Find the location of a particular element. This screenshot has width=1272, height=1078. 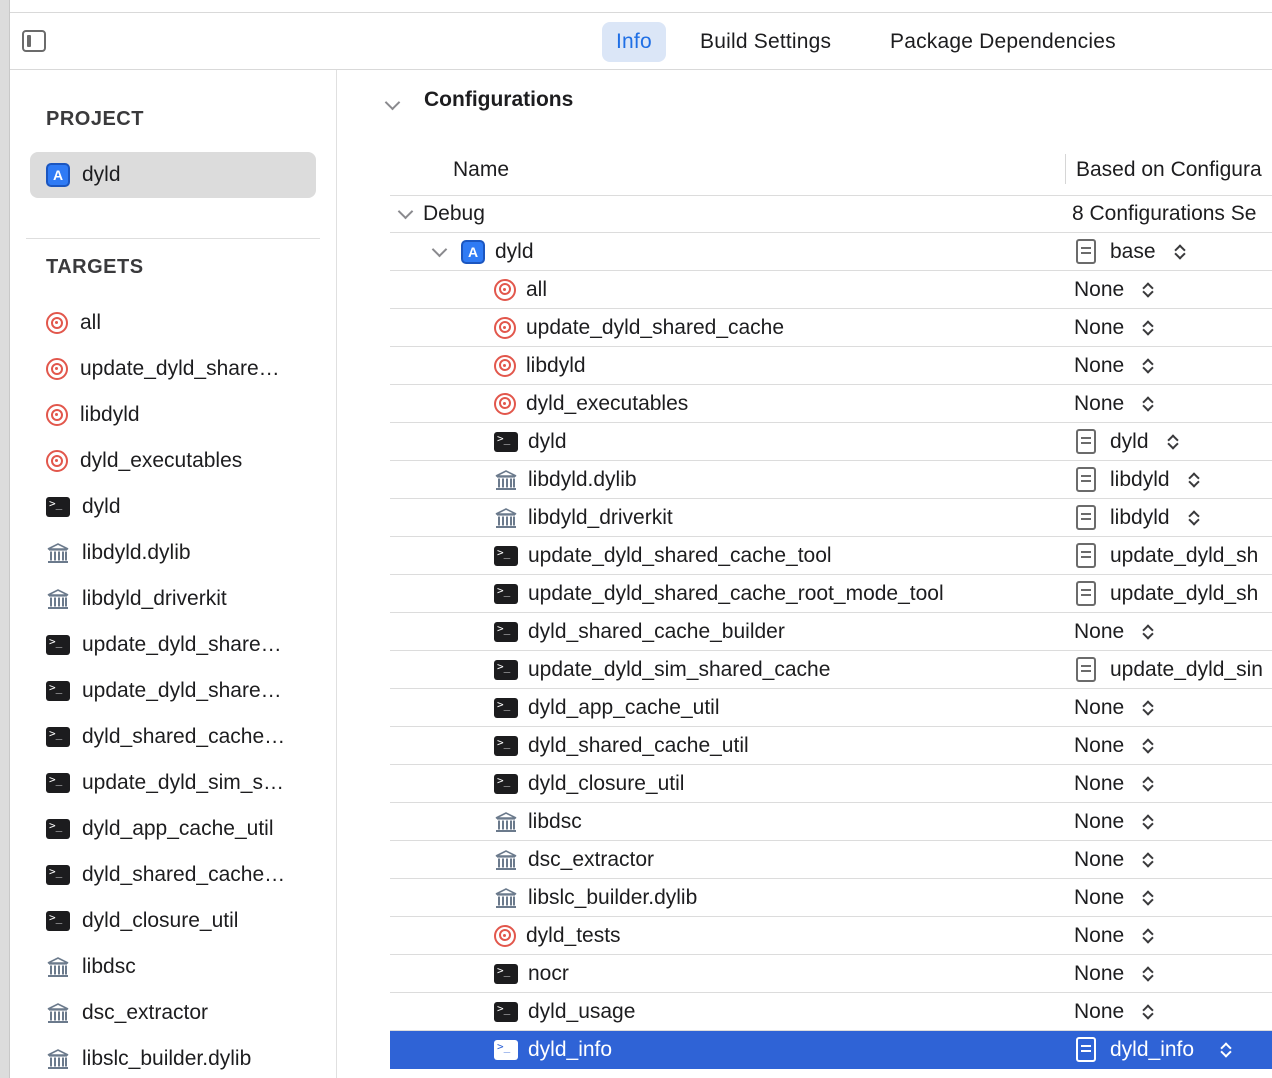

target-config-row: libdyld.dylib libdyld is located at coordinates (831, 480).